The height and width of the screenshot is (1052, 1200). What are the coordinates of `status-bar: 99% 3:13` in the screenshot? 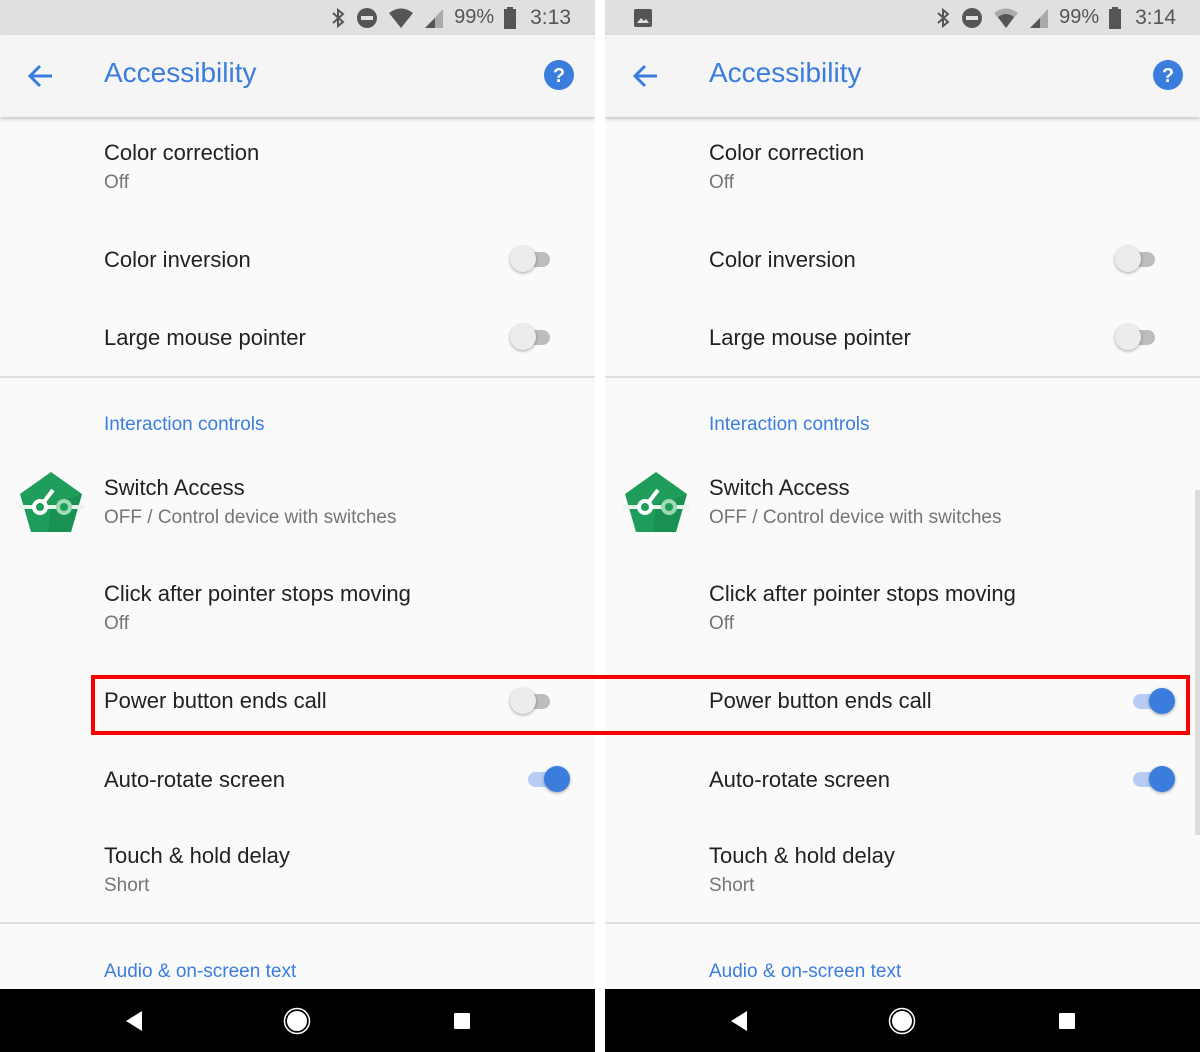 It's located at (297, 17).